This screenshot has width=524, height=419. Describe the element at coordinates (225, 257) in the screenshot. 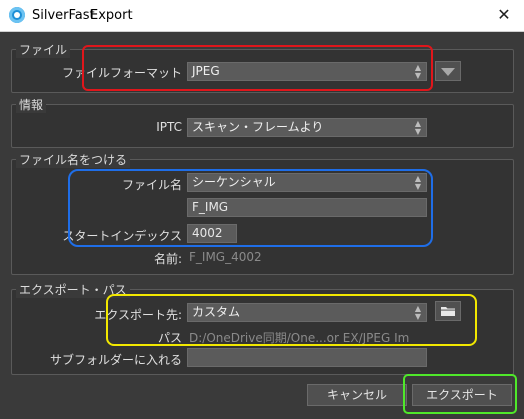

I see `name-preview: F_IMG_4002` at that location.